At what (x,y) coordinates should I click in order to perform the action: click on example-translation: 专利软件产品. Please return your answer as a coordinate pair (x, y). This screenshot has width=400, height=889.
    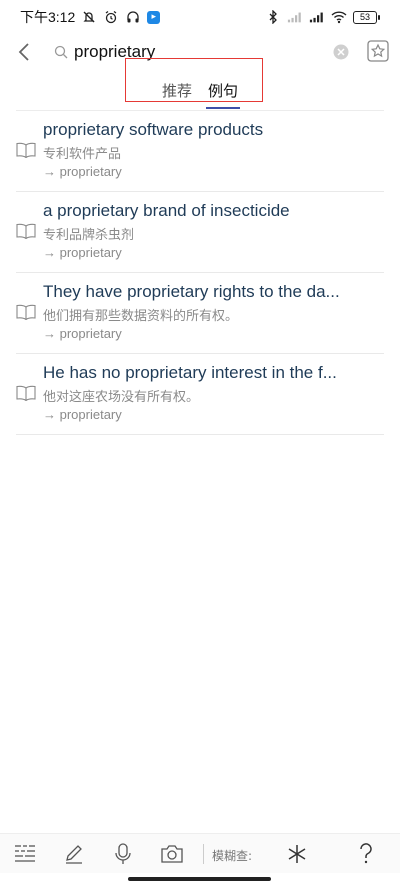
    Looking at the image, I should click on (82, 154).